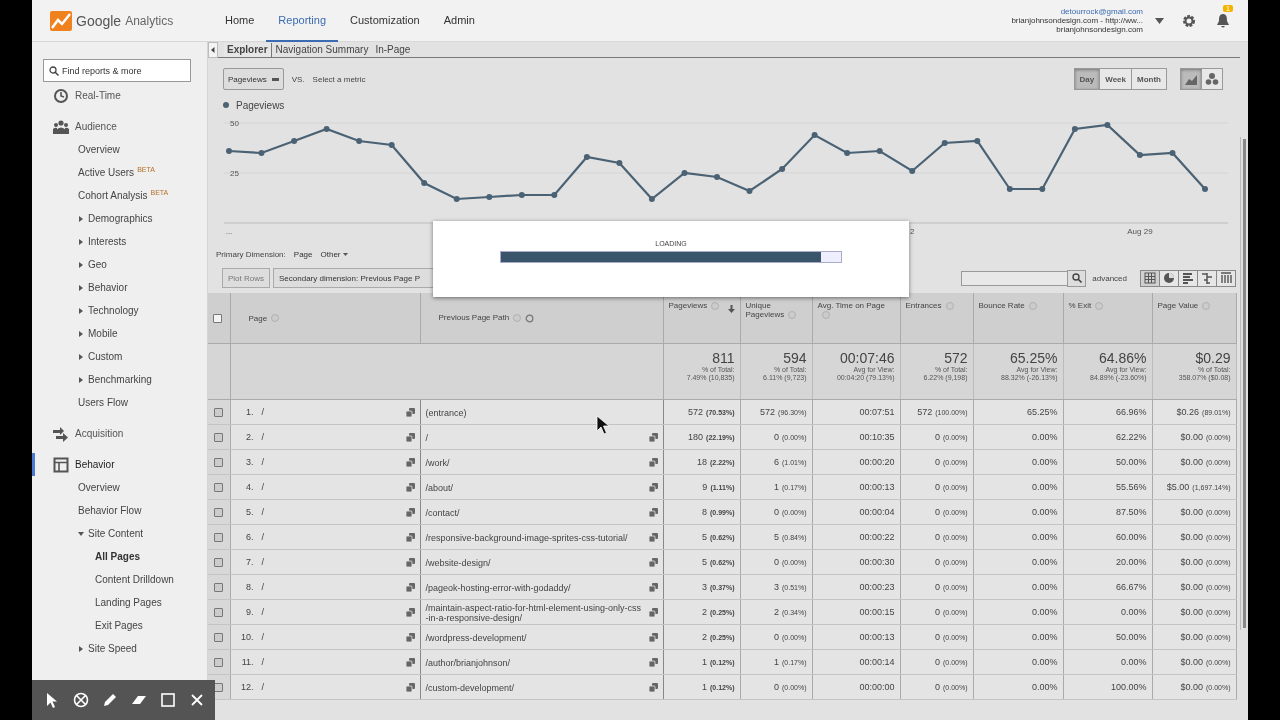 This screenshot has height=720, width=1280. Describe the element at coordinates (118, 556) in the screenshot. I see `nav-item: All Pages` at that location.